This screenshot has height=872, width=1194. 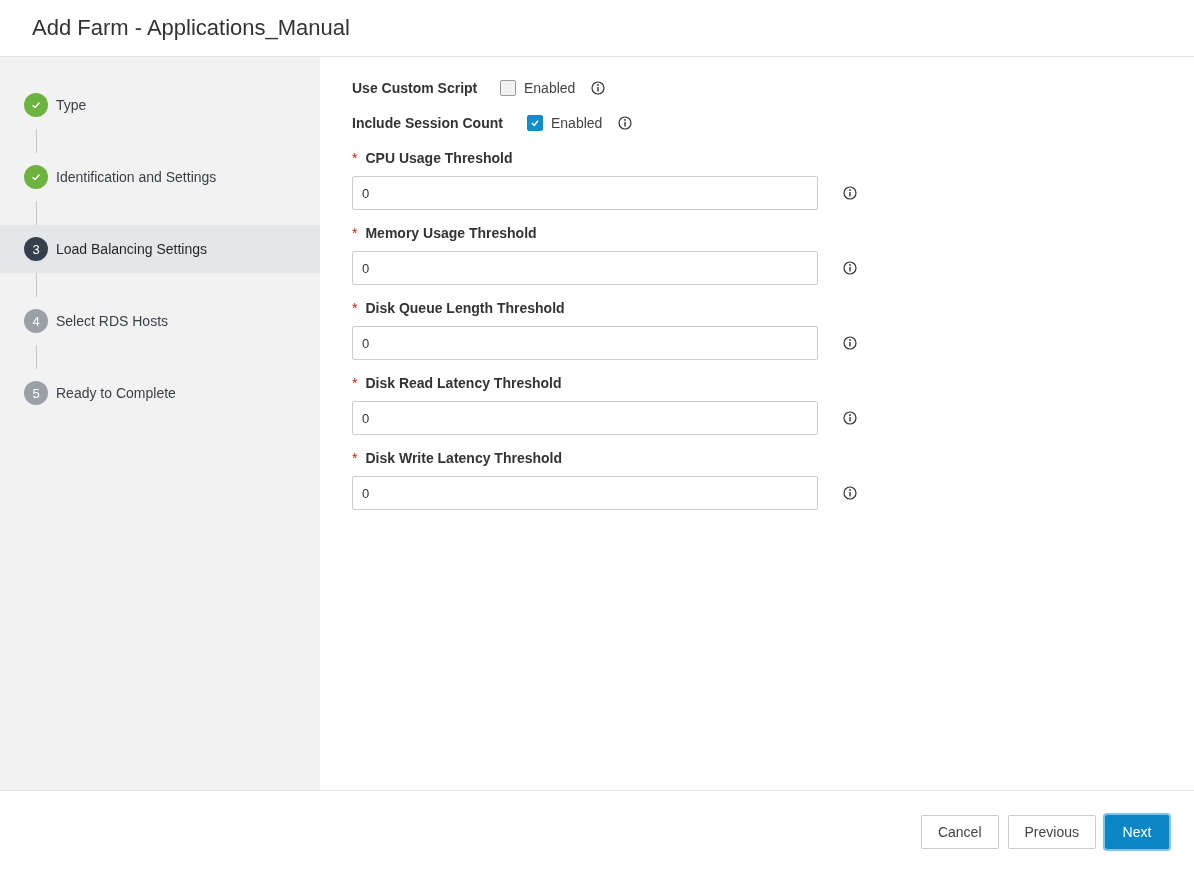 I want to click on dialog-title: Add Farm - Applications_Manual, so click(x=191, y=28).